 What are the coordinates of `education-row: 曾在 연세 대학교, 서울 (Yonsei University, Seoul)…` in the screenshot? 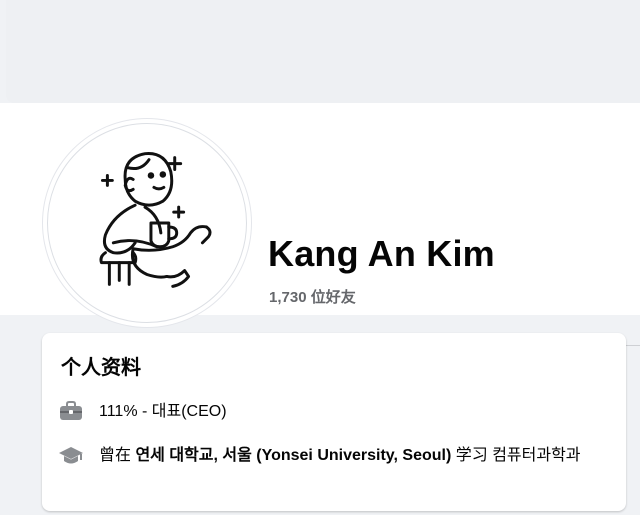 It's located at (336, 456).